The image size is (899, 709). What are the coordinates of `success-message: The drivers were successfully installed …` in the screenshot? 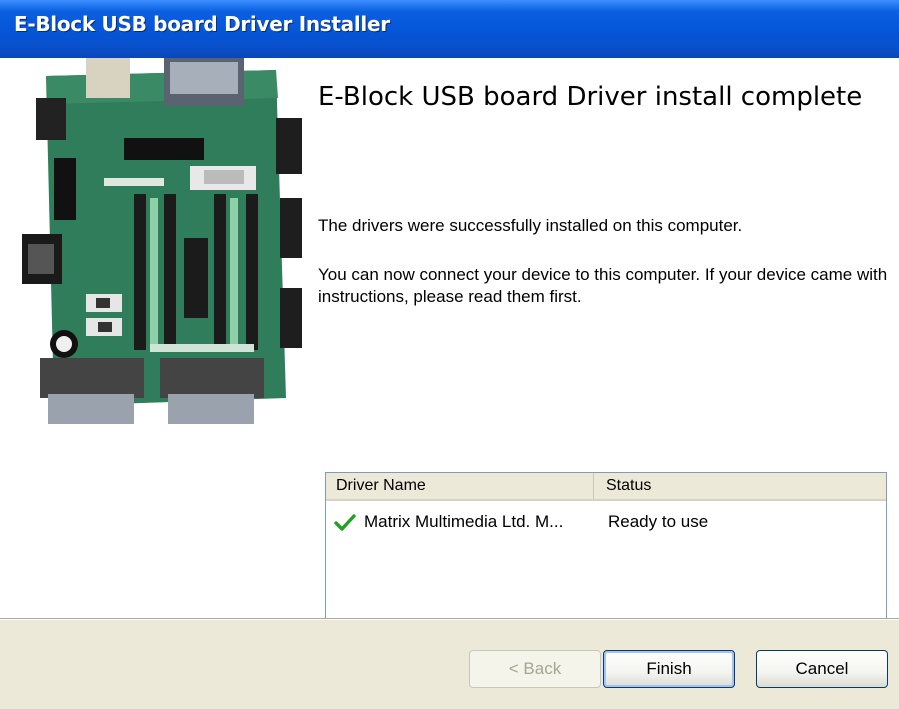 It's located at (530, 225).